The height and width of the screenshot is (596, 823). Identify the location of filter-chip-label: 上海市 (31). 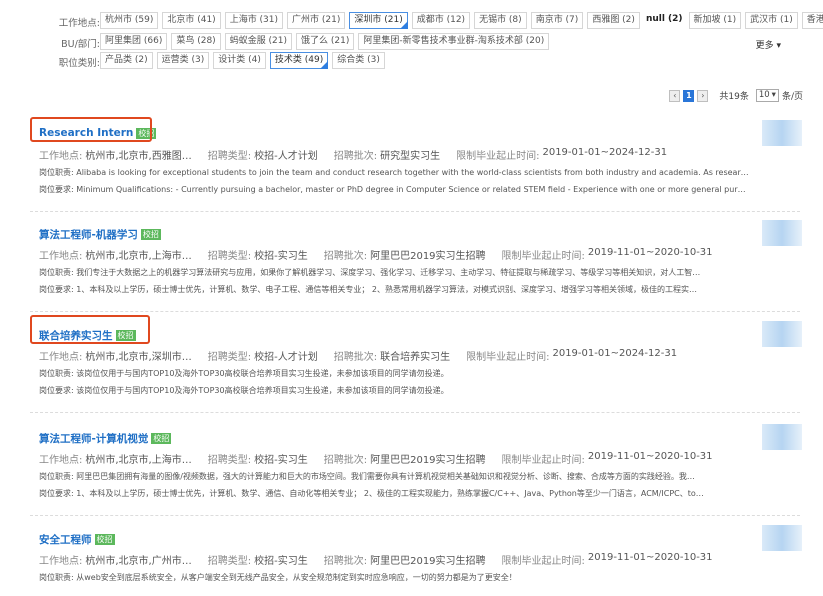
(254, 20).